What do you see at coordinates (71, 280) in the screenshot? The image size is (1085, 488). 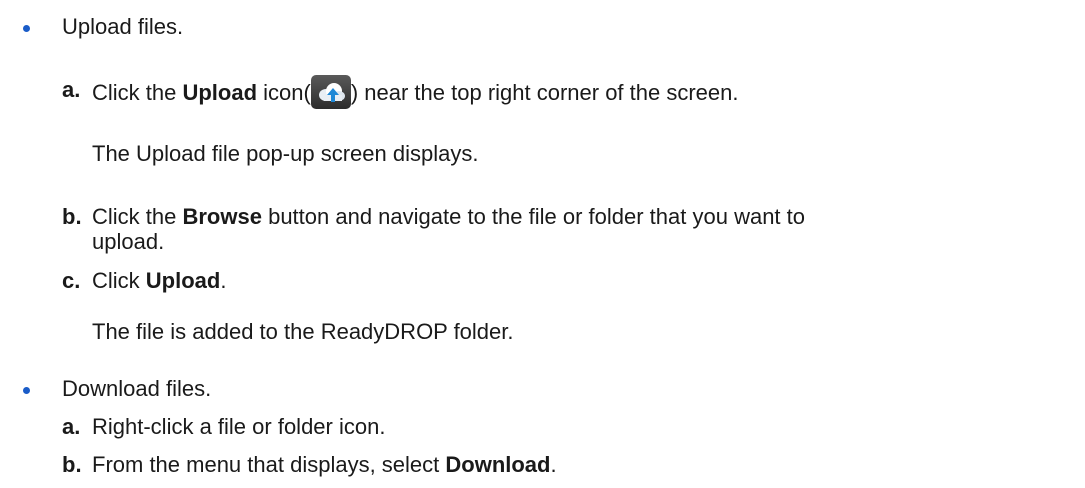 I see `step-letter: c.` at bounding box center [71, 280].